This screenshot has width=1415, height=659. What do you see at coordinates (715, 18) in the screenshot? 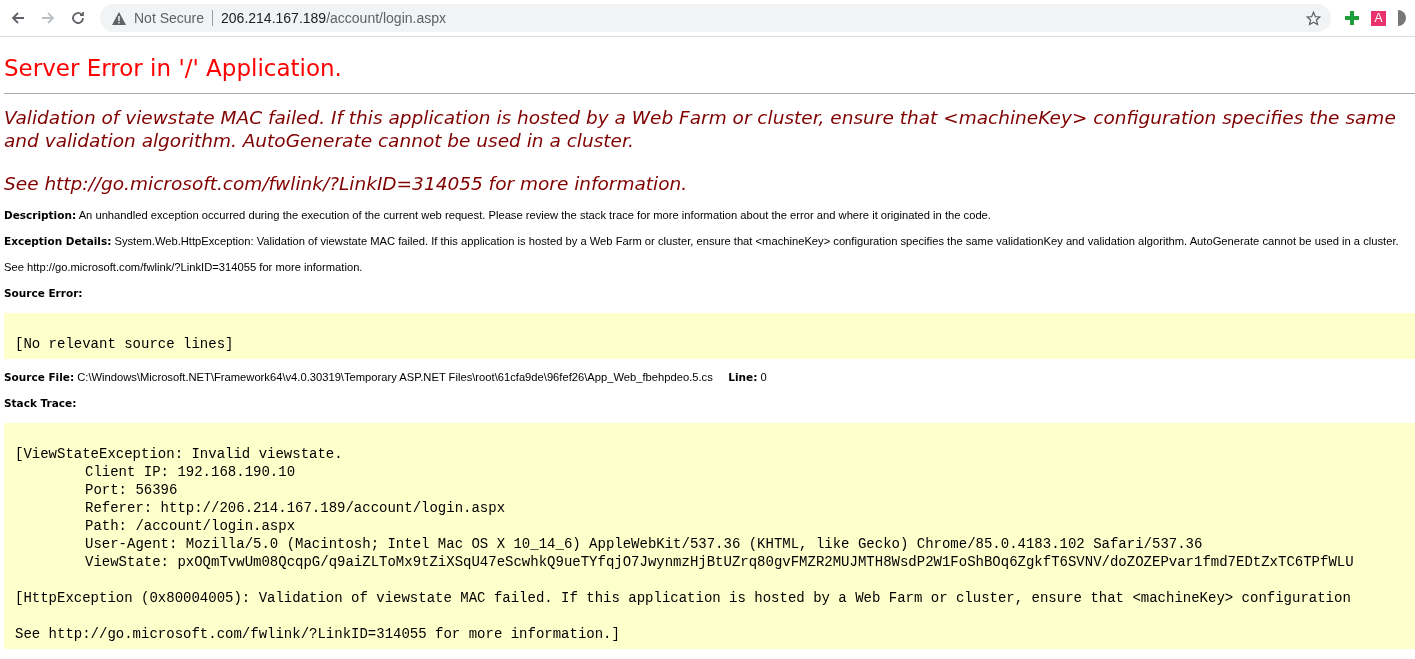
I see `address-bar: Not Secure 206.214.167.189/account/login.aspx` at bounding box center [715, 18].